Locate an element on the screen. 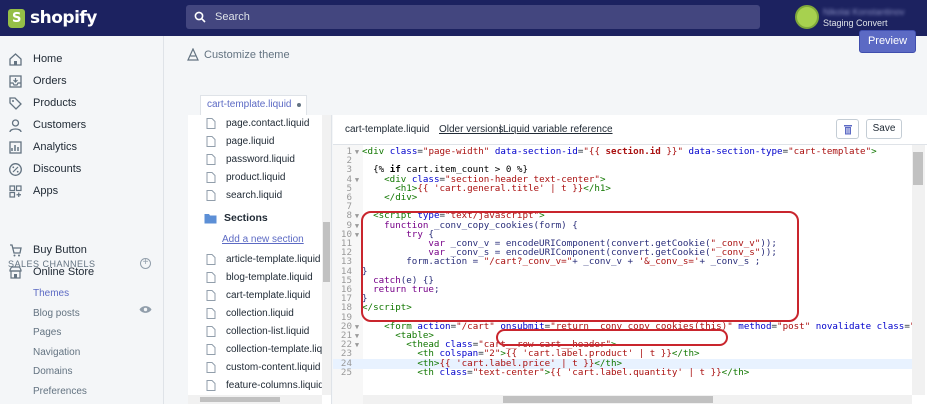 This screenshot has height=404, width=927. sidebar-subitem-domains: Domains is located at coordinates (52, 371).